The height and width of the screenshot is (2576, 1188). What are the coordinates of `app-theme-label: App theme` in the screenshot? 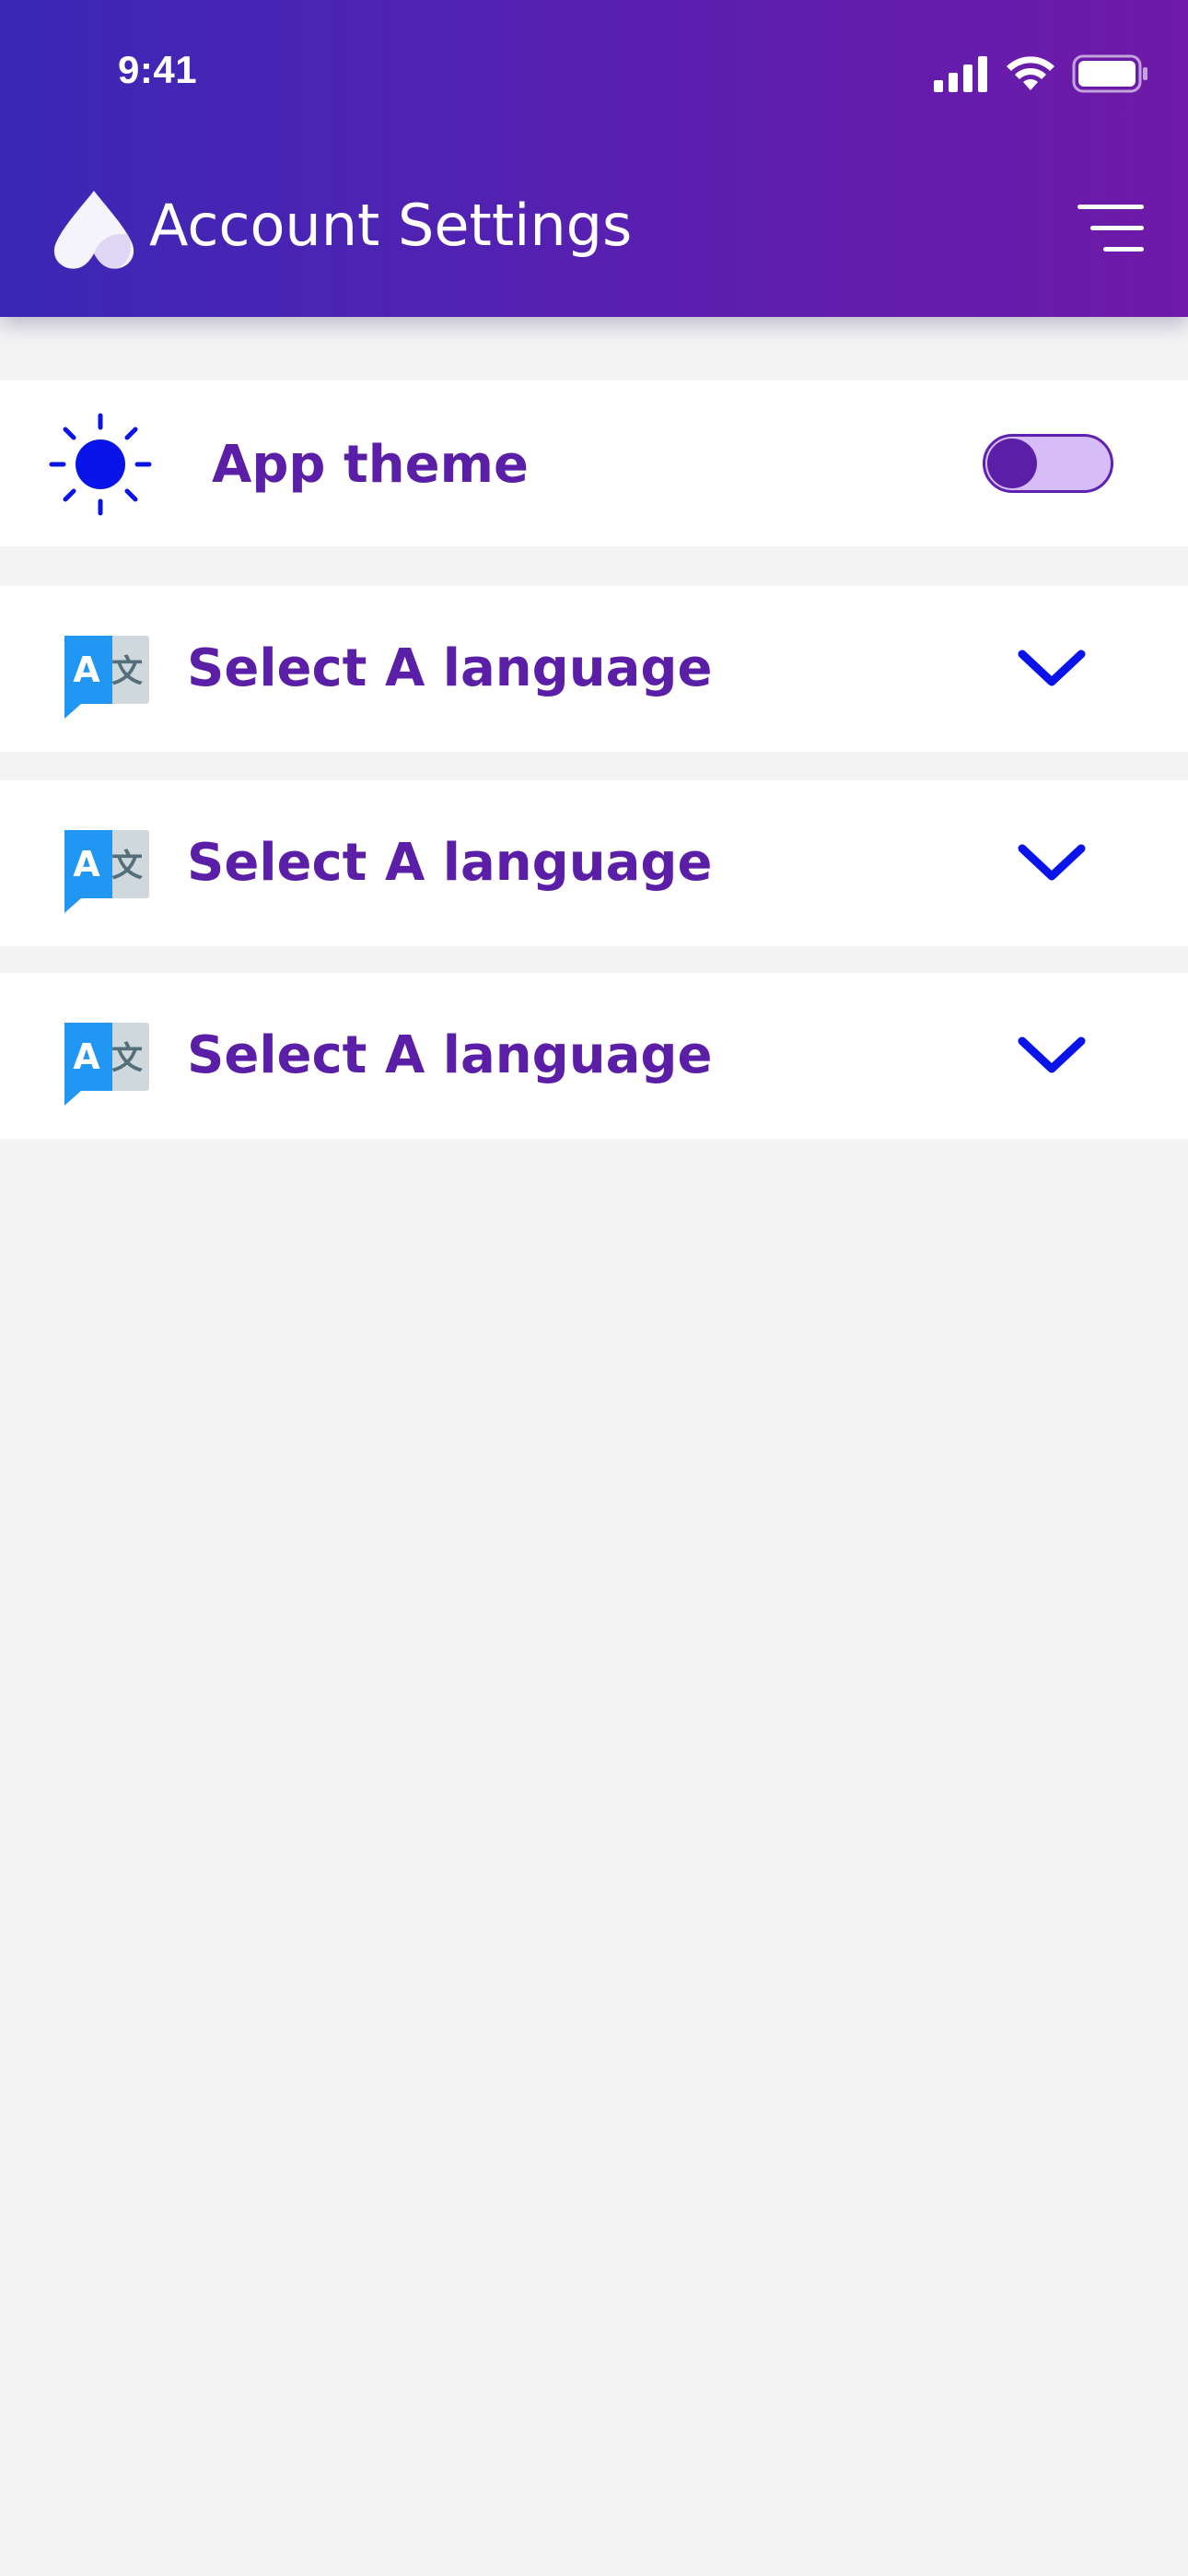 It's located at (370, 465).